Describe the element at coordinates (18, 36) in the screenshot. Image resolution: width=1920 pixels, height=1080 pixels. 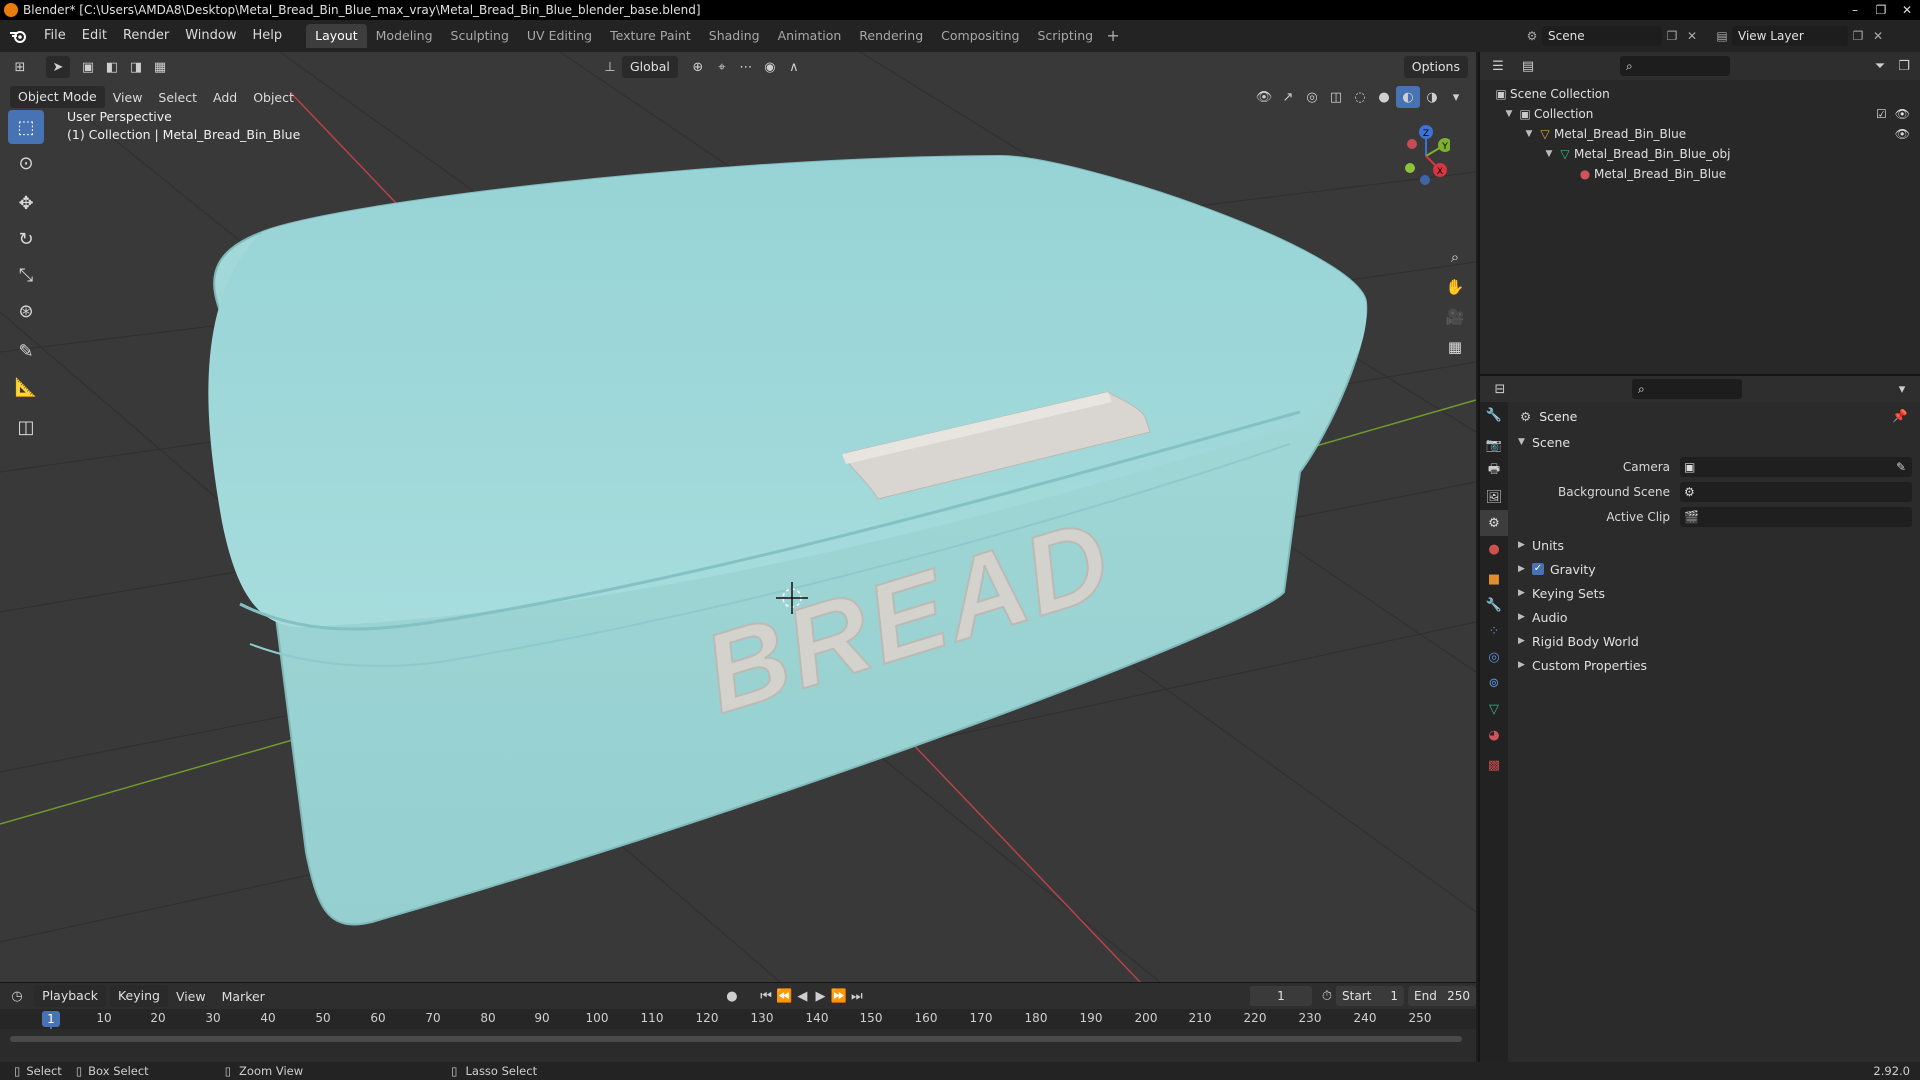
I see `blender-menu-icon` at that location.